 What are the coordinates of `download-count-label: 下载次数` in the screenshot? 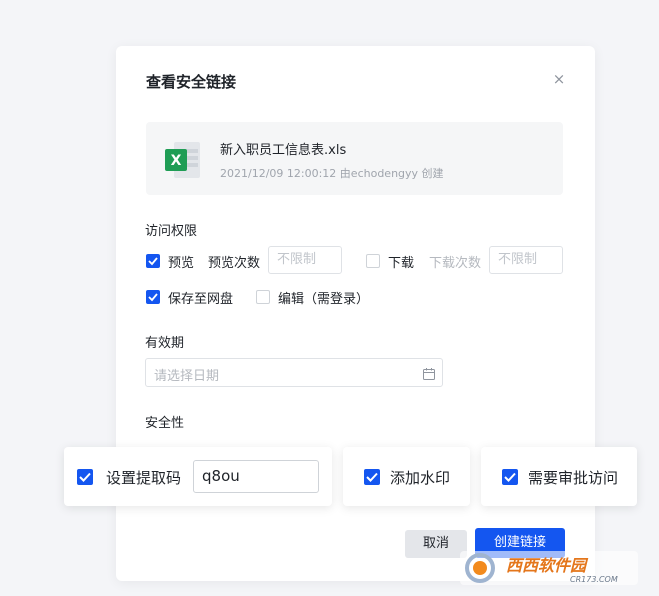 It's located at (455, 263).